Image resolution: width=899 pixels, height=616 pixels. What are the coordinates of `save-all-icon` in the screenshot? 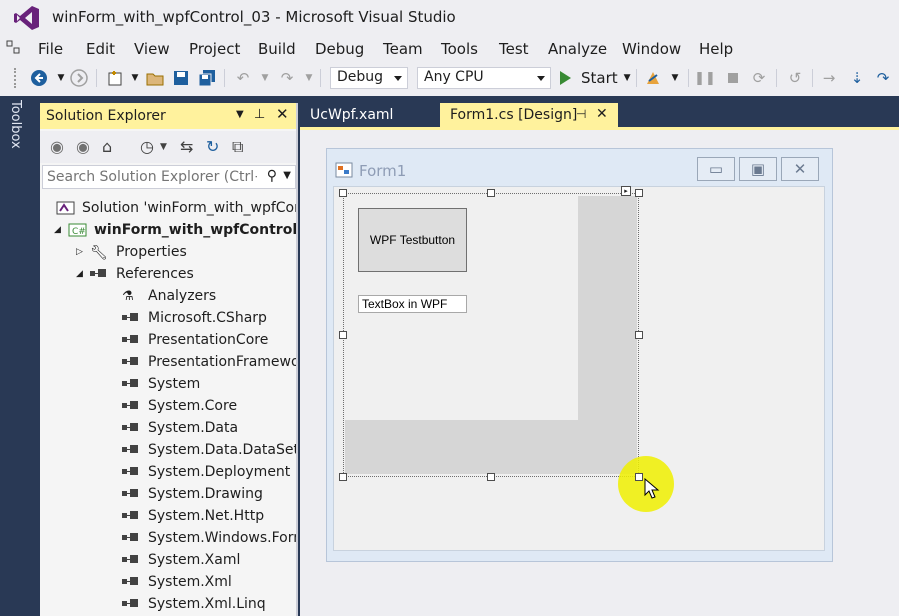 It's located at (207, 78).